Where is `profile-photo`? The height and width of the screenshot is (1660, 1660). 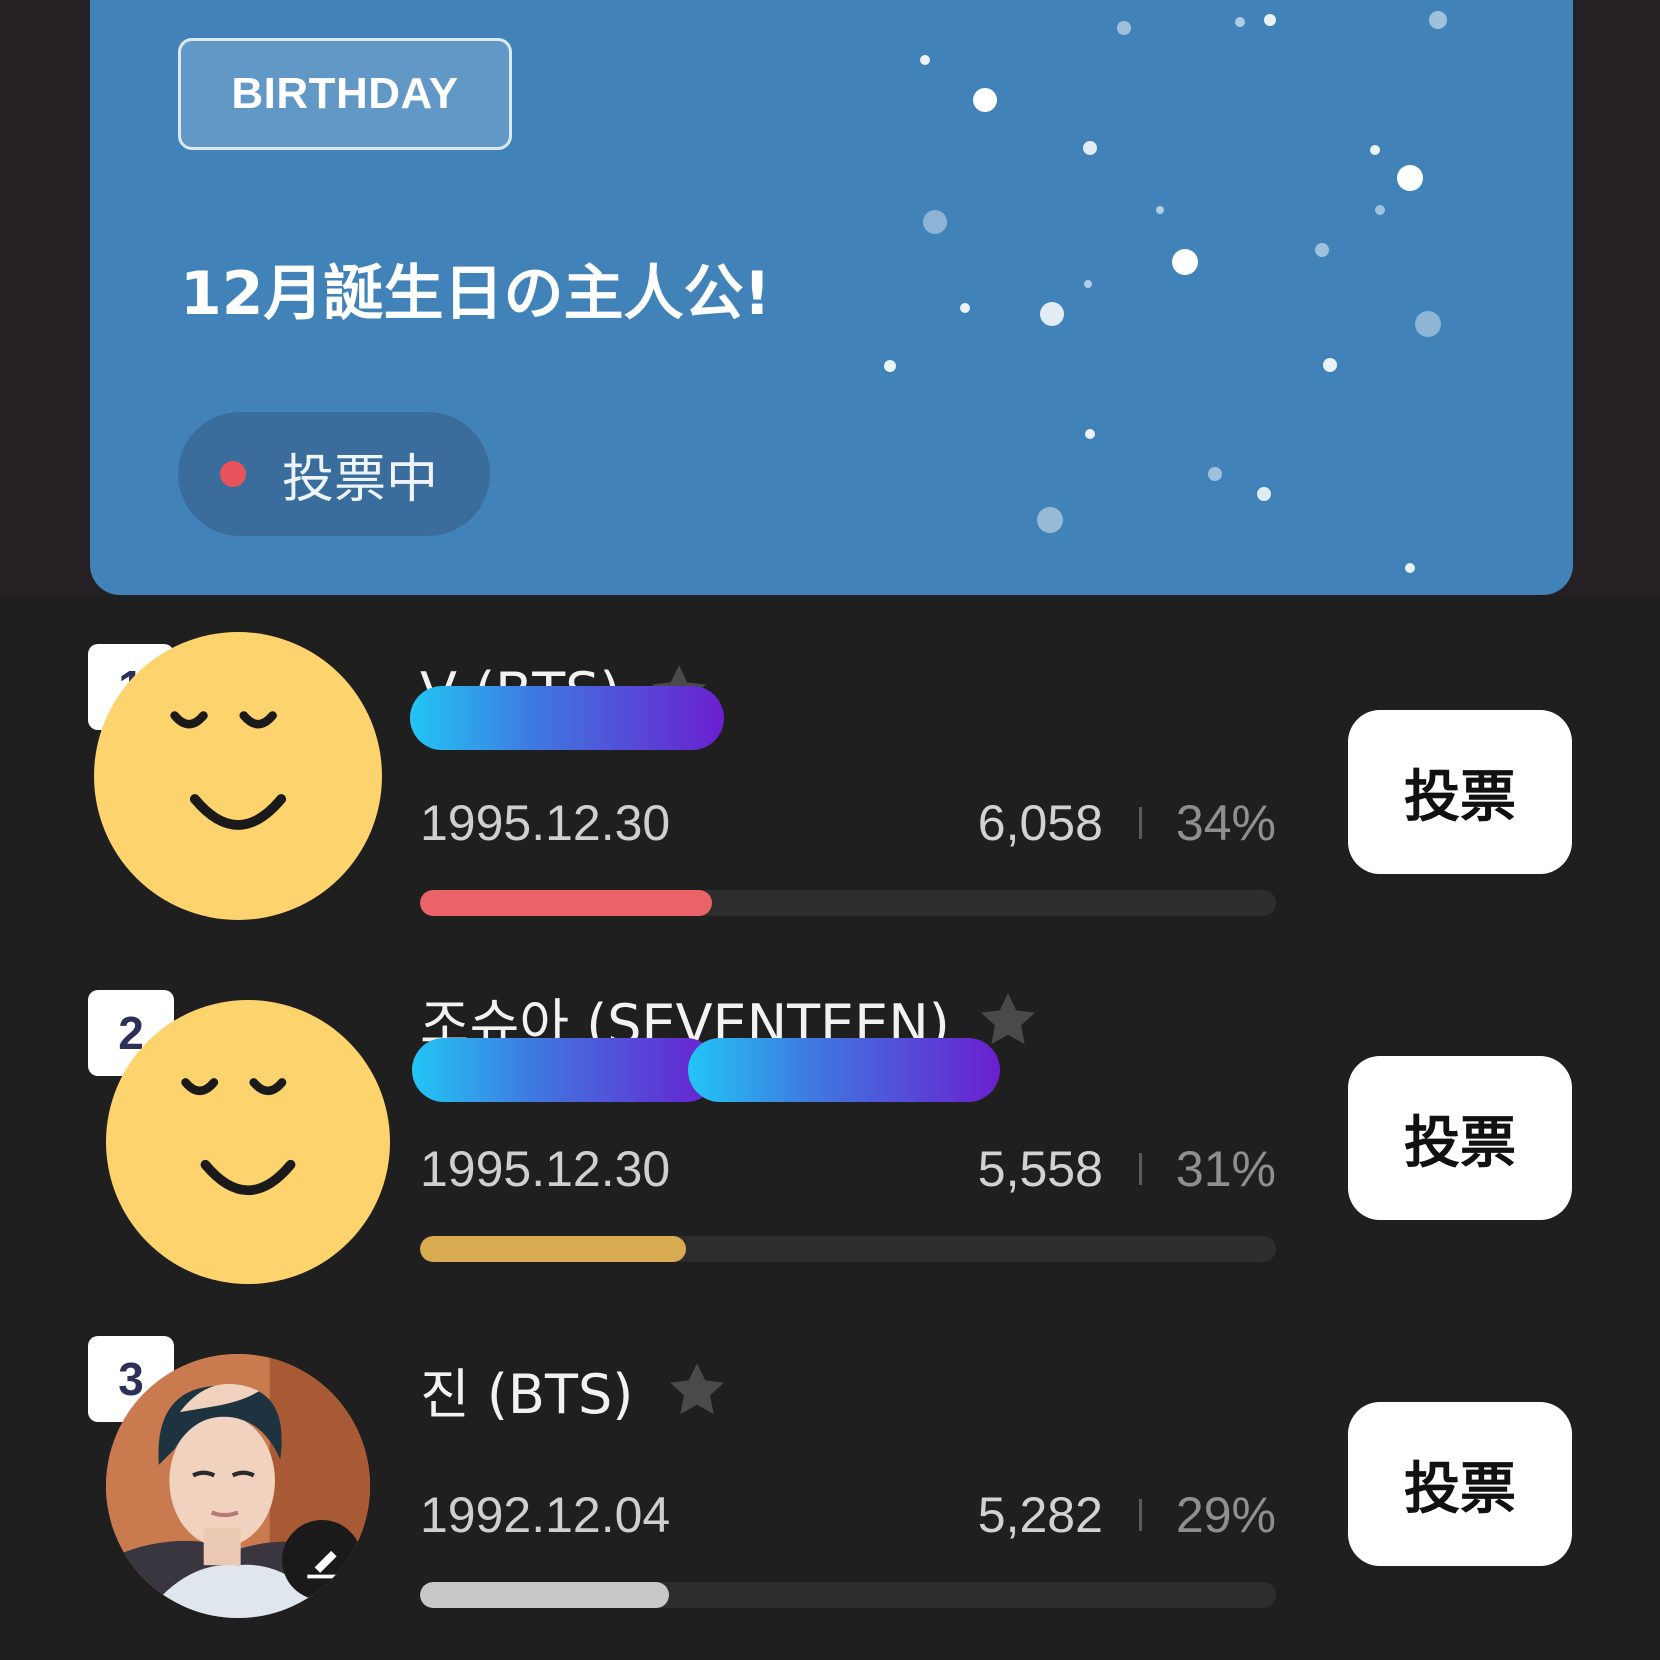
profile-photo is located at coordinates (238, 1486).